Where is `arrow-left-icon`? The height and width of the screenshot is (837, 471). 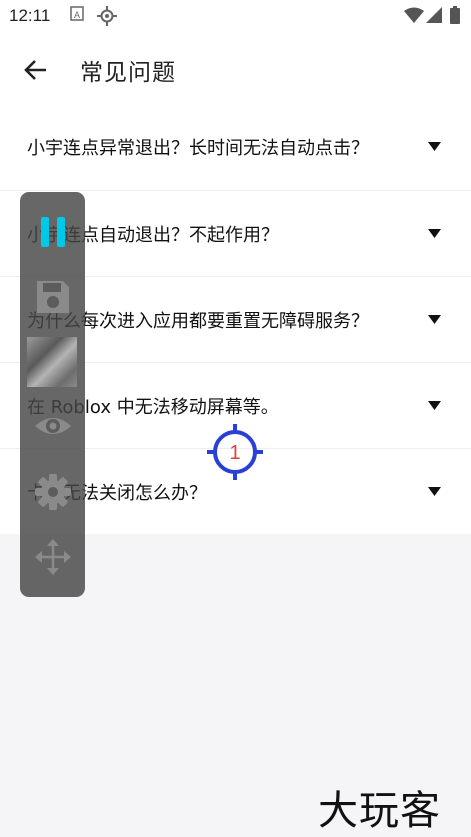 arrow-left-icon is located at coordinates (35, 70).